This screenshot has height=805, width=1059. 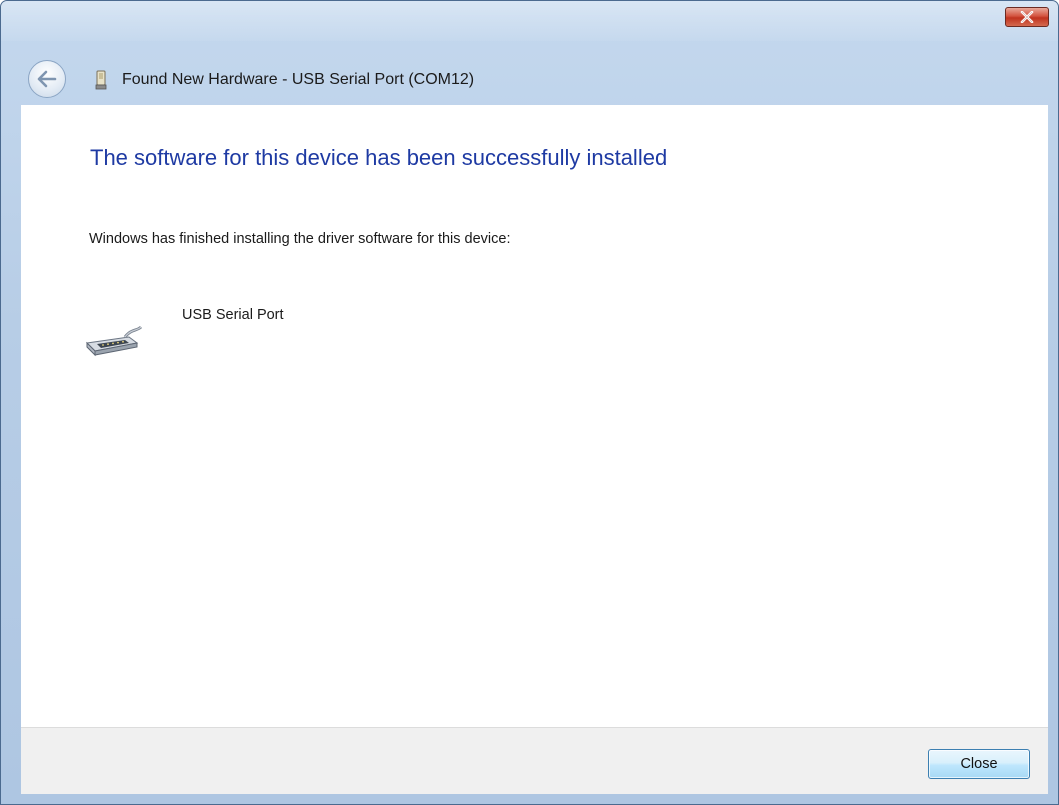 I want to click on title-bar-glass, so click(x=529, y=21).